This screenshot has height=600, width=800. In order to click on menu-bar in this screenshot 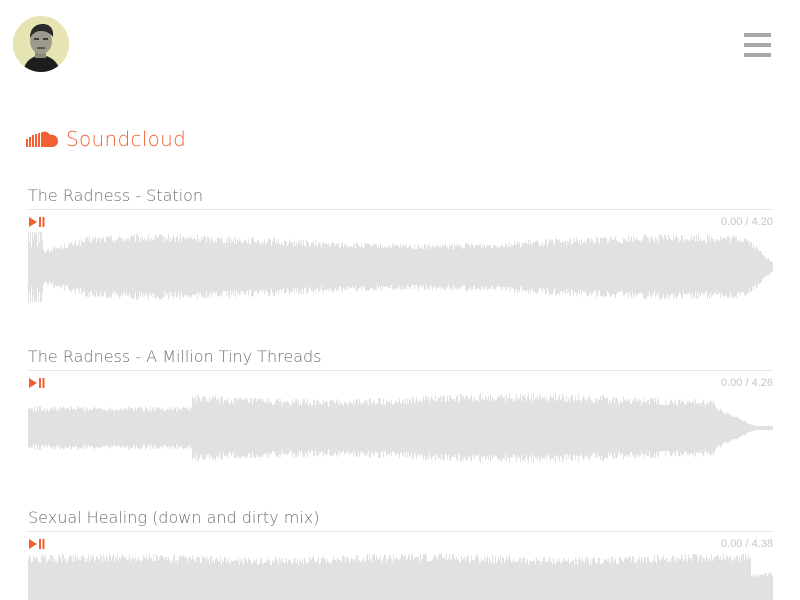, I will do `click(757, 55)`.